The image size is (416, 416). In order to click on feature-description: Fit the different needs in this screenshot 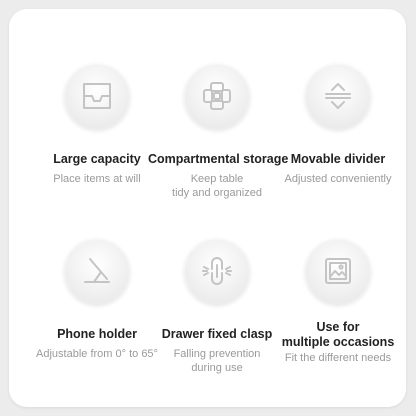, I will do `click(338, 358)`.